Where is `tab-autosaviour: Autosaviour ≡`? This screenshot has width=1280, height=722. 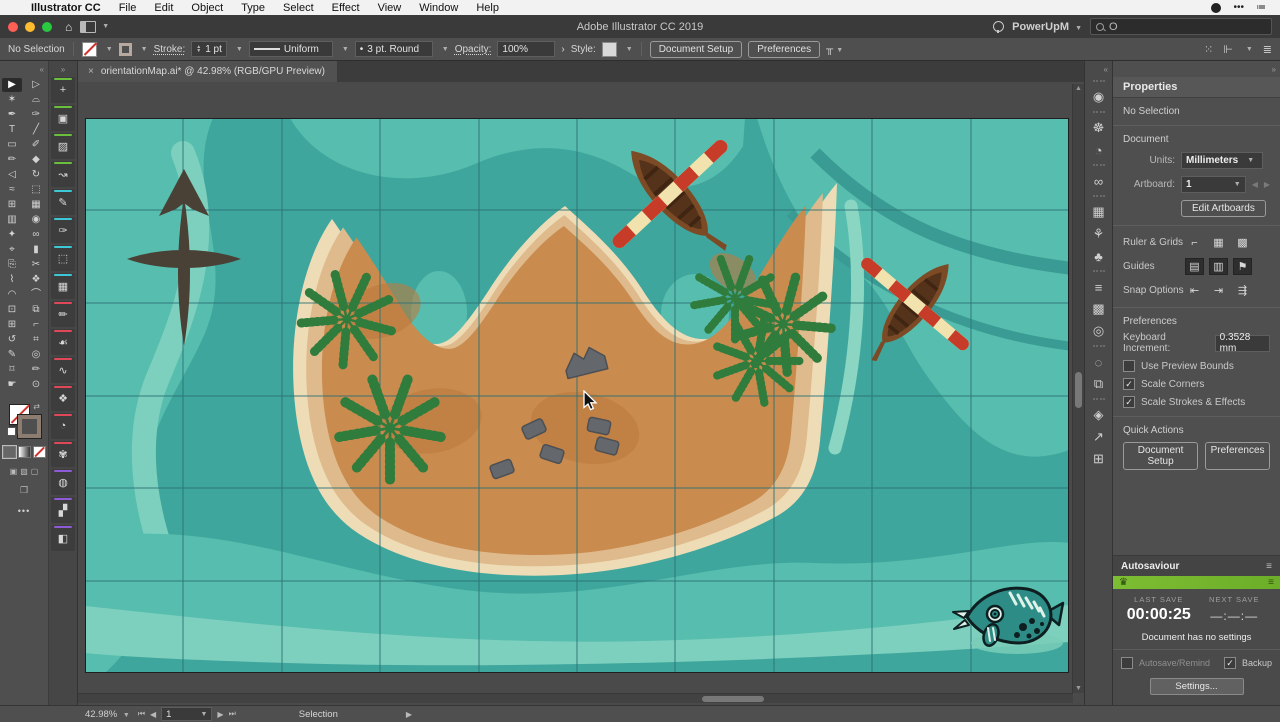 tab-autosaviour: Autosaviour ≡ is located at coordinates (1196, 566).